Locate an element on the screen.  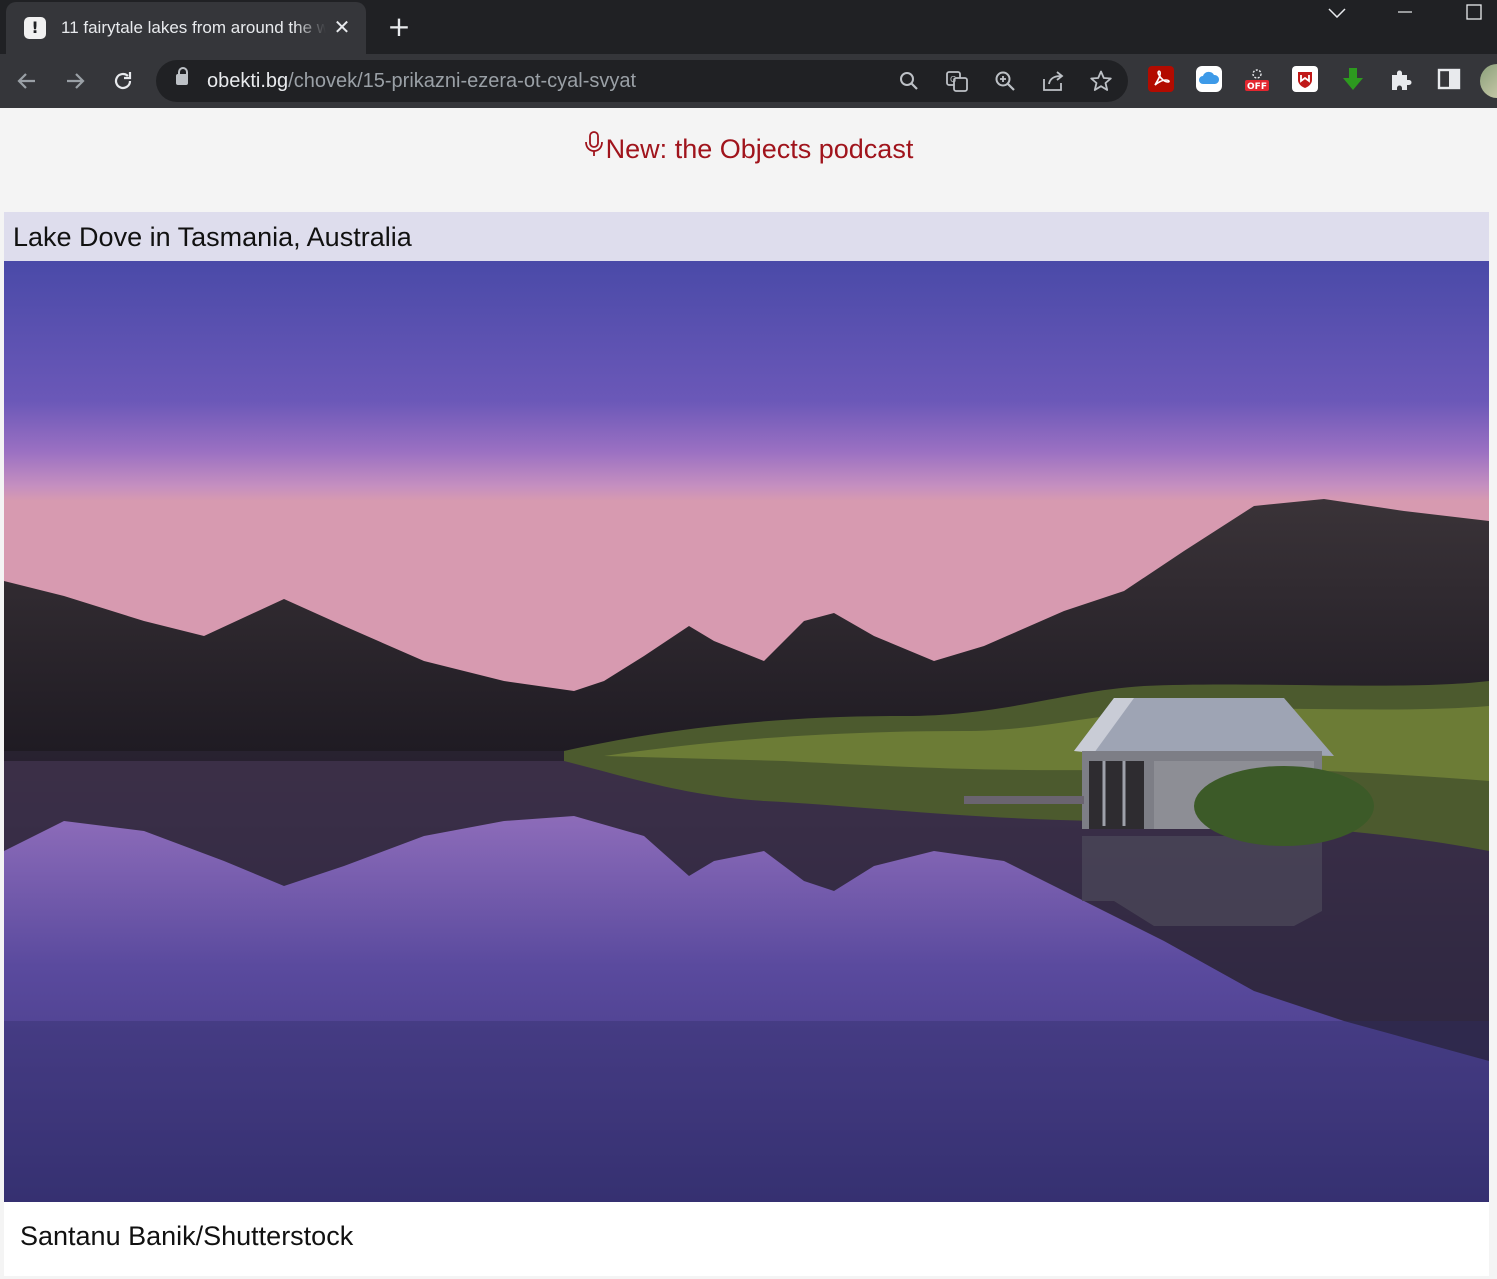
url-path: /chovek/15-prikazni-ezera-ot-cyal-svyat is located at coordinates (462, 81).